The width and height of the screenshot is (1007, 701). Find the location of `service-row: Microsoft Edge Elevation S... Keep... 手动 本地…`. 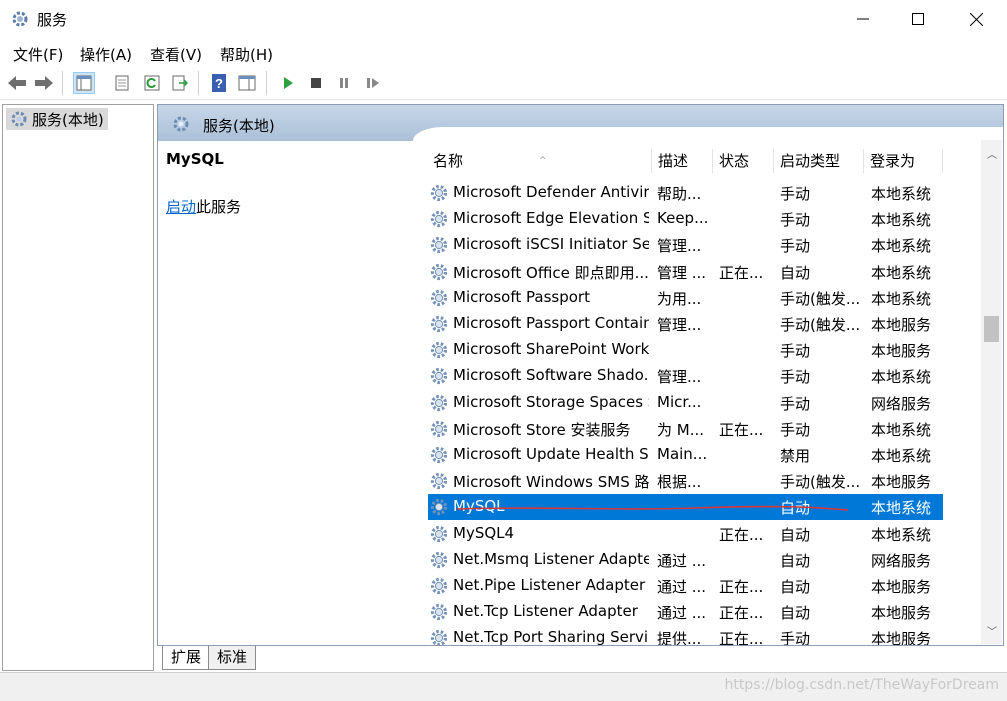

service-row: Microsoft Edge Elevation S... Keep... 手动 本地… is located at coordinates (685, 219).